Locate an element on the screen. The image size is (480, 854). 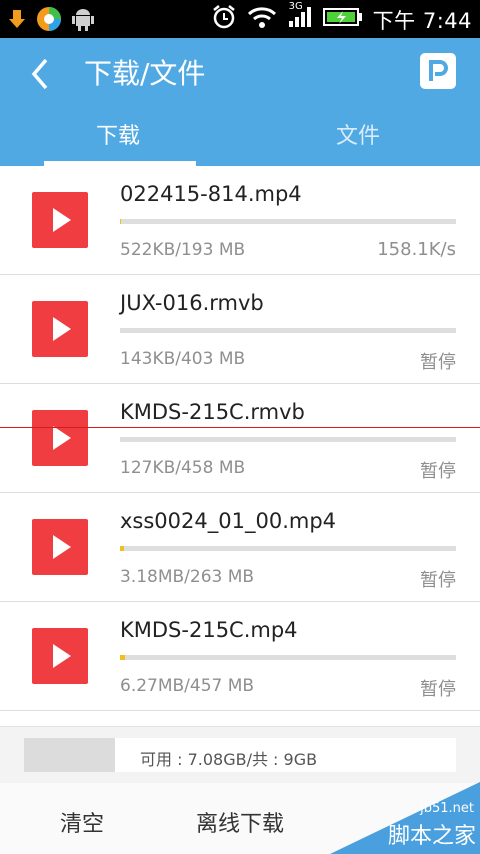
status-time: 下午 7:44 is located at coordinates (422, 20).